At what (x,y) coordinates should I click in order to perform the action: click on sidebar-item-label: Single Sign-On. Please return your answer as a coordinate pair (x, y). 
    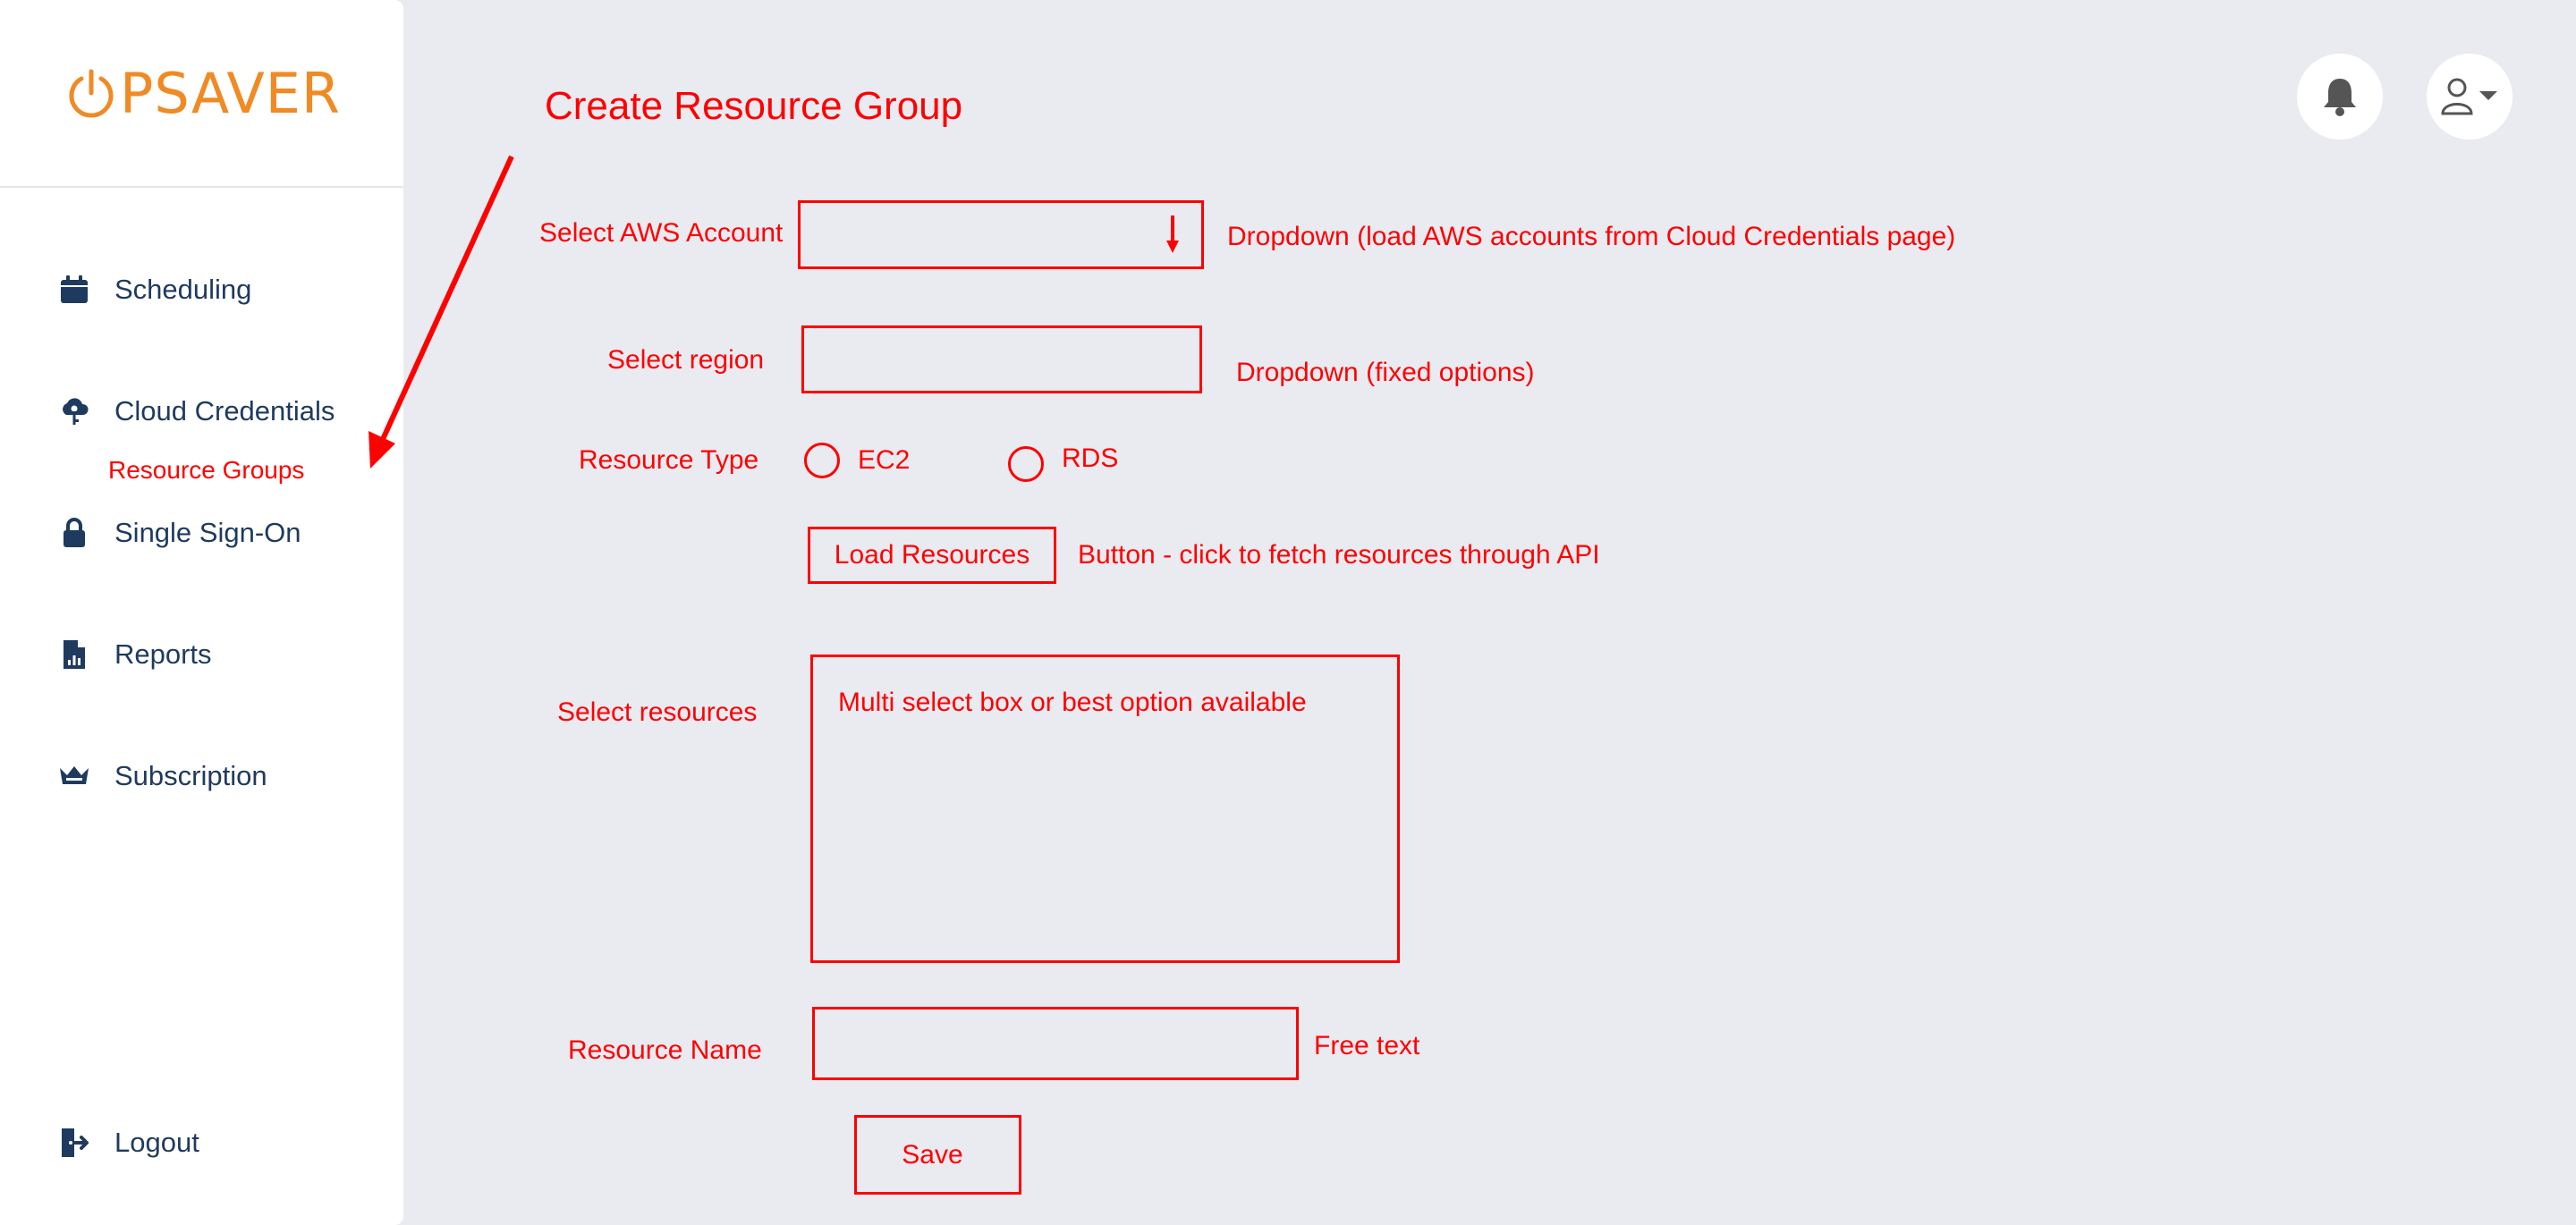
    Looking at the image, I should click on (207, 532).